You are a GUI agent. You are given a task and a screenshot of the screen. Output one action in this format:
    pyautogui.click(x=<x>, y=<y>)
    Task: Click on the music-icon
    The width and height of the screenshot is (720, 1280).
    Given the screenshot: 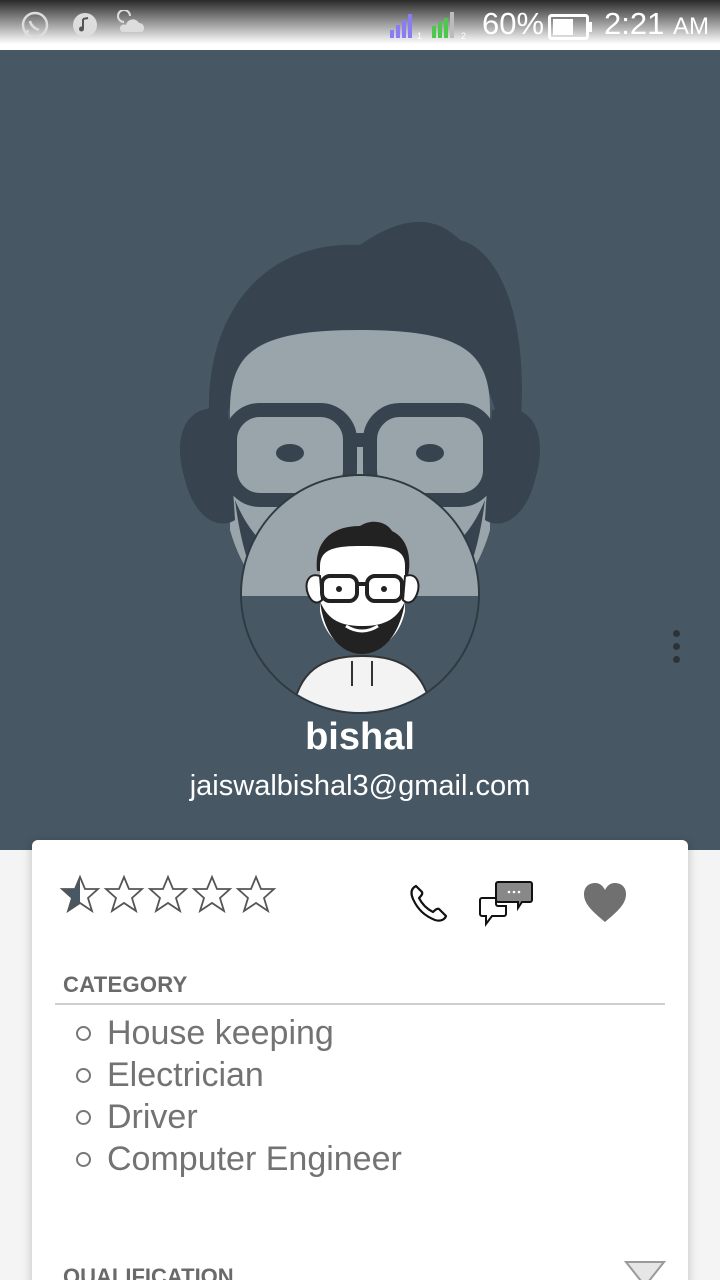 What is the action you would take?
    pyautogui.click(x=85, y=25)
    